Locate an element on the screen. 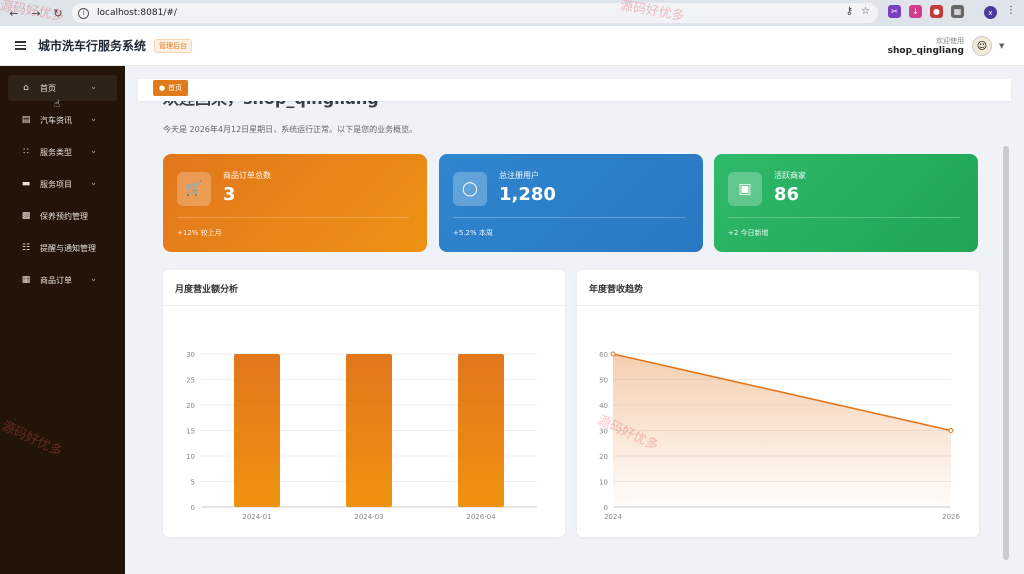  user-info: 欢迎使用 shop_qingliang is located at coordinates (926, 46).